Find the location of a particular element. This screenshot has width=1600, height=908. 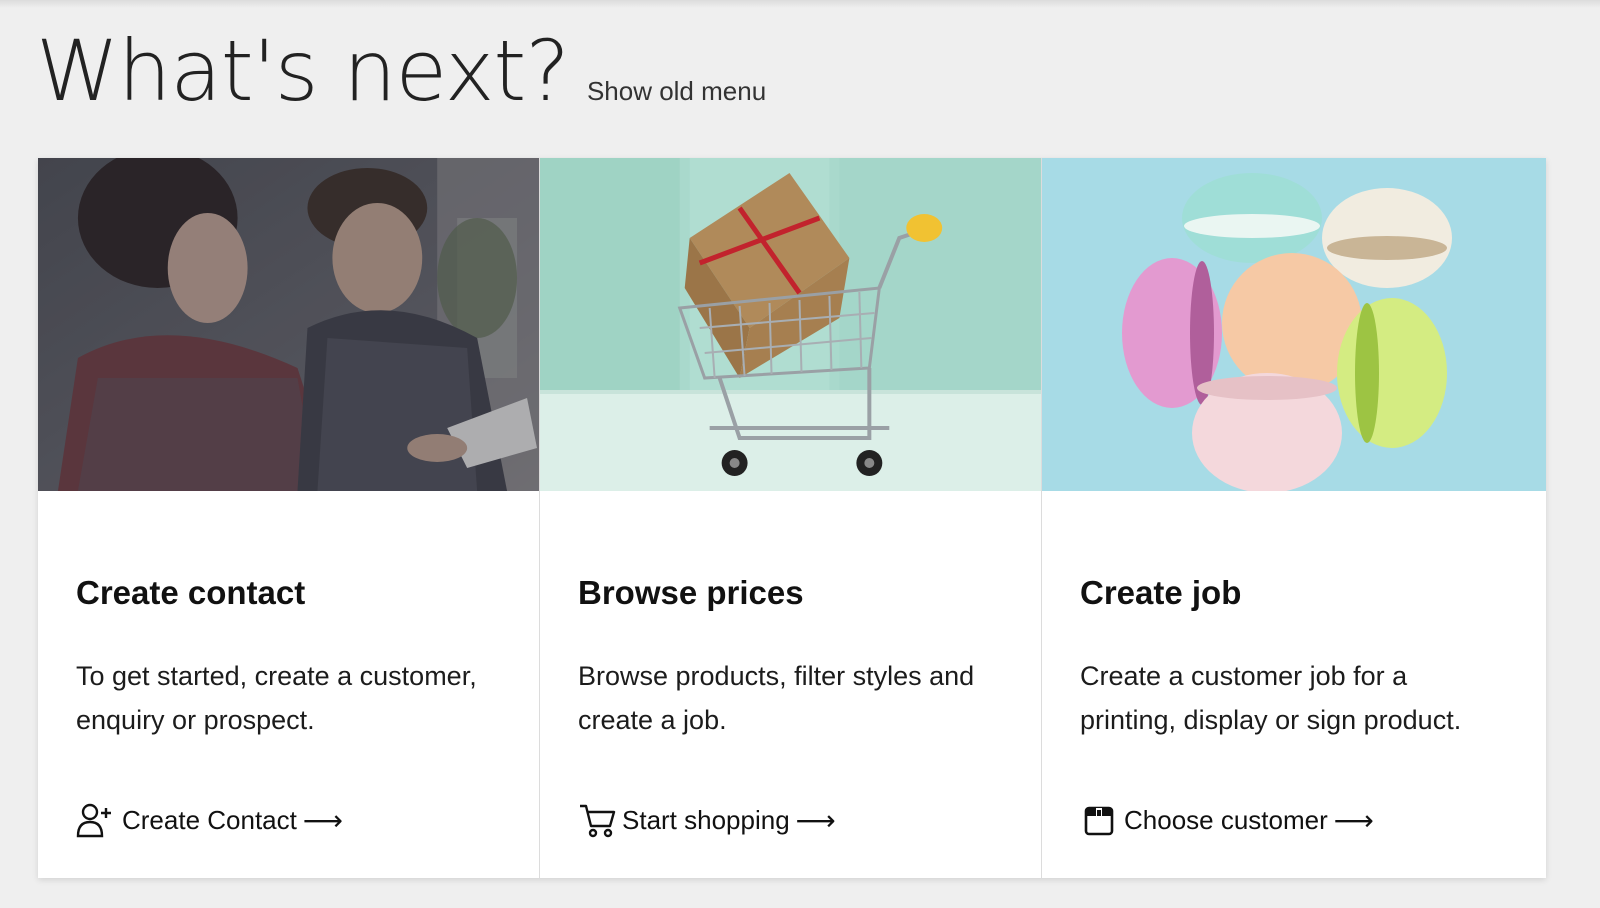

show-old-menu-link: Show old menu is located at coordinates (676, 91).